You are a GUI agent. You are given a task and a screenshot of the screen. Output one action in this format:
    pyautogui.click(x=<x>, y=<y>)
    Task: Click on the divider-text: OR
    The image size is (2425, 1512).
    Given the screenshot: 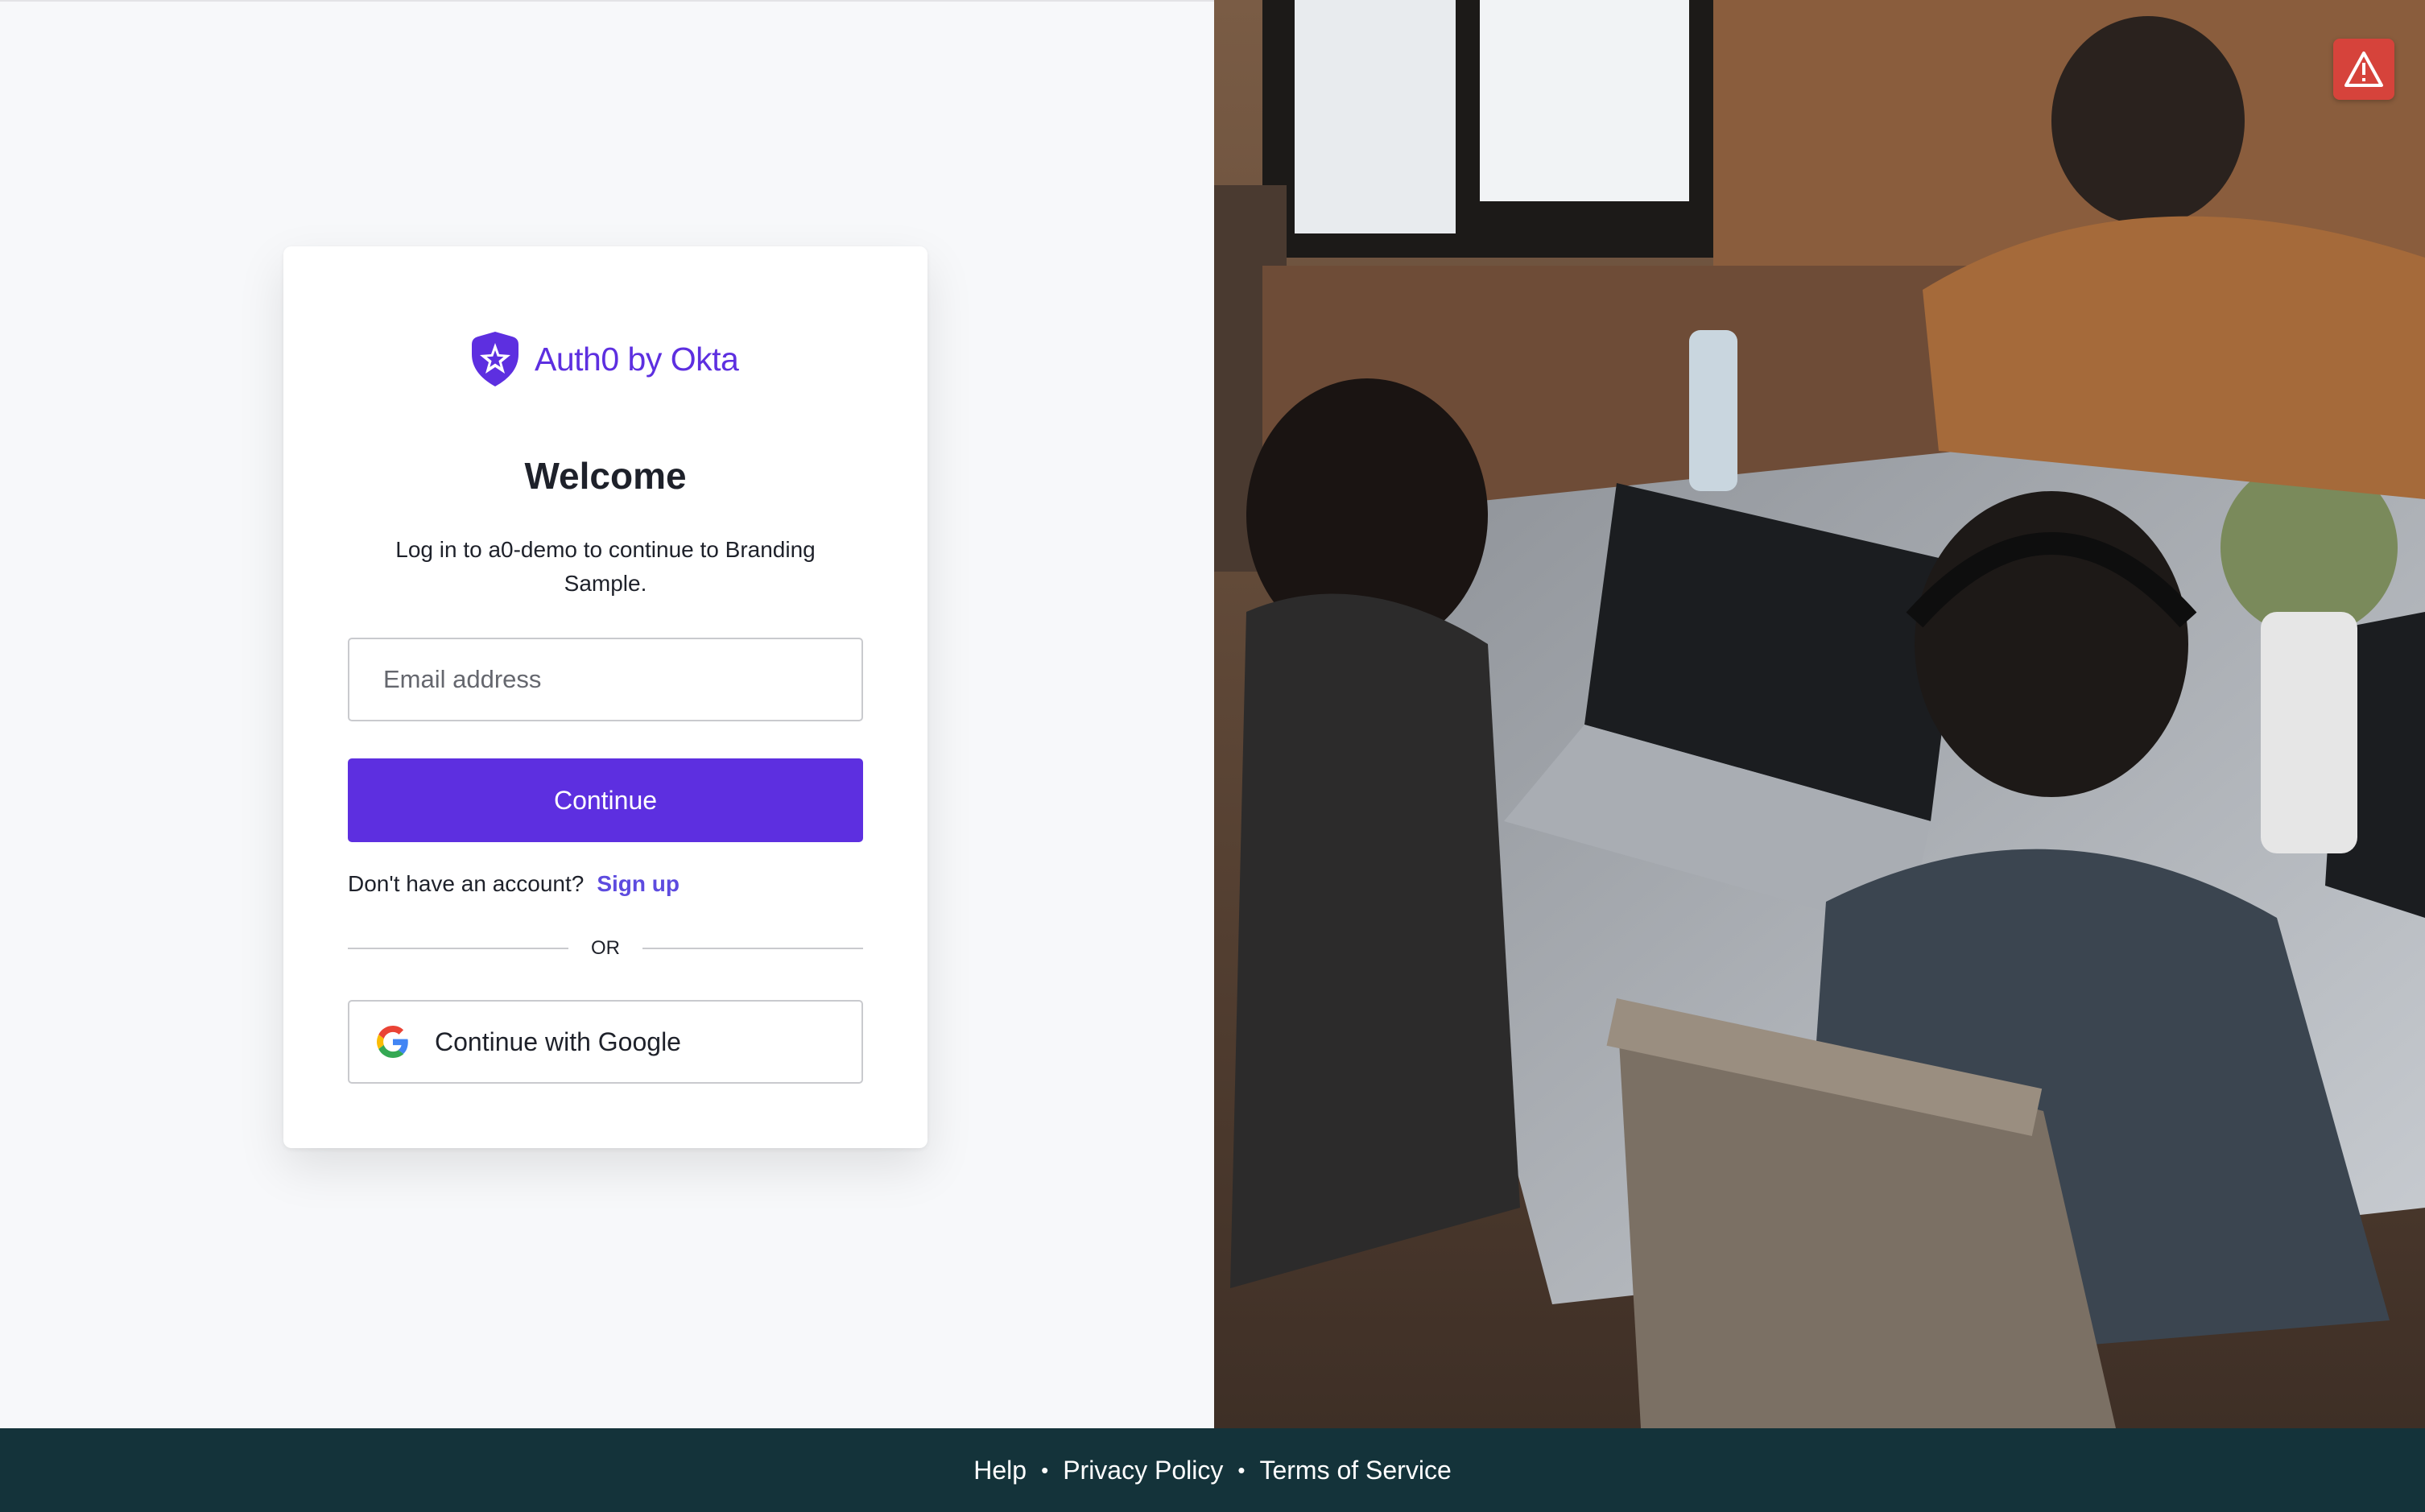 What is the action you would take?
    pyautogui.click(x=605, y=948)
    